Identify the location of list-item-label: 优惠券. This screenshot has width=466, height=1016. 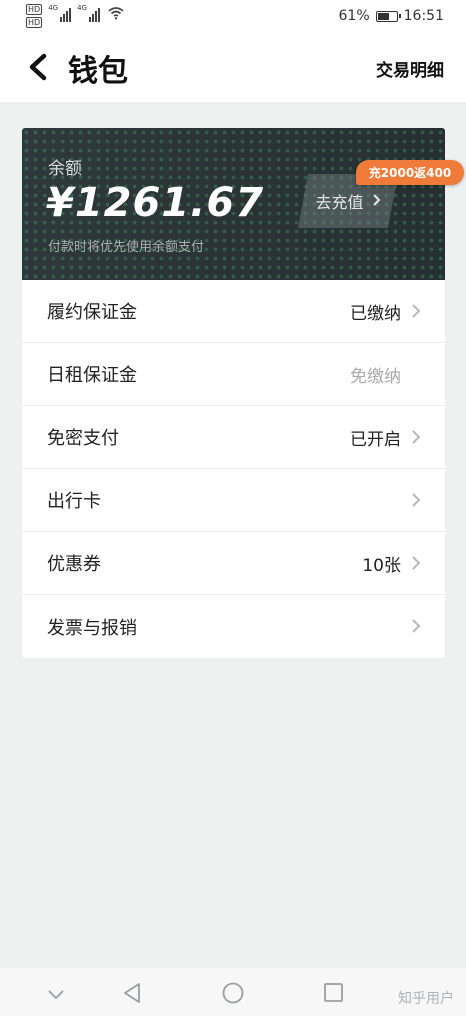
(74, 564).